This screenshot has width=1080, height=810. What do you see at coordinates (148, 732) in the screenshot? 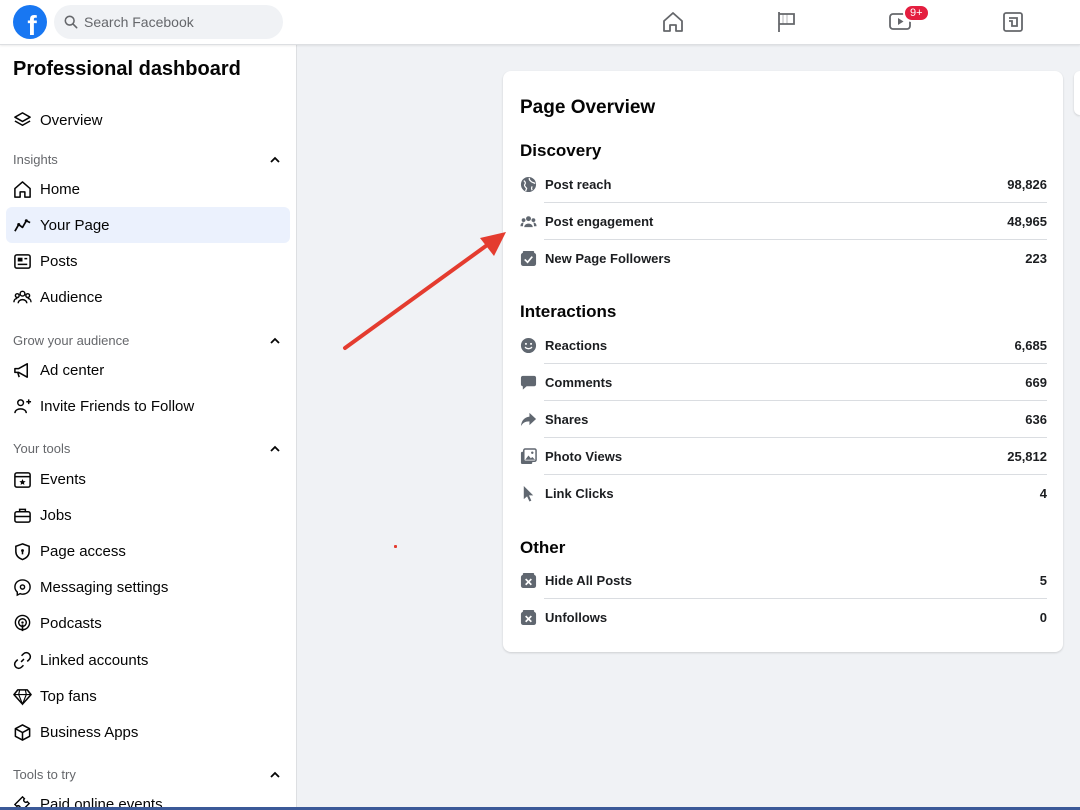
I see `sidebar-item-business-apps: Business Apps` at bounding box center [148, 732].